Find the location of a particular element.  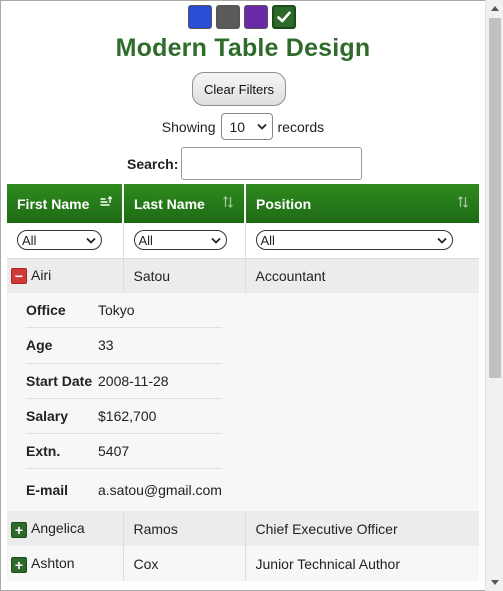

column-header-first-name: First Name is located at coordinates (65, 203).